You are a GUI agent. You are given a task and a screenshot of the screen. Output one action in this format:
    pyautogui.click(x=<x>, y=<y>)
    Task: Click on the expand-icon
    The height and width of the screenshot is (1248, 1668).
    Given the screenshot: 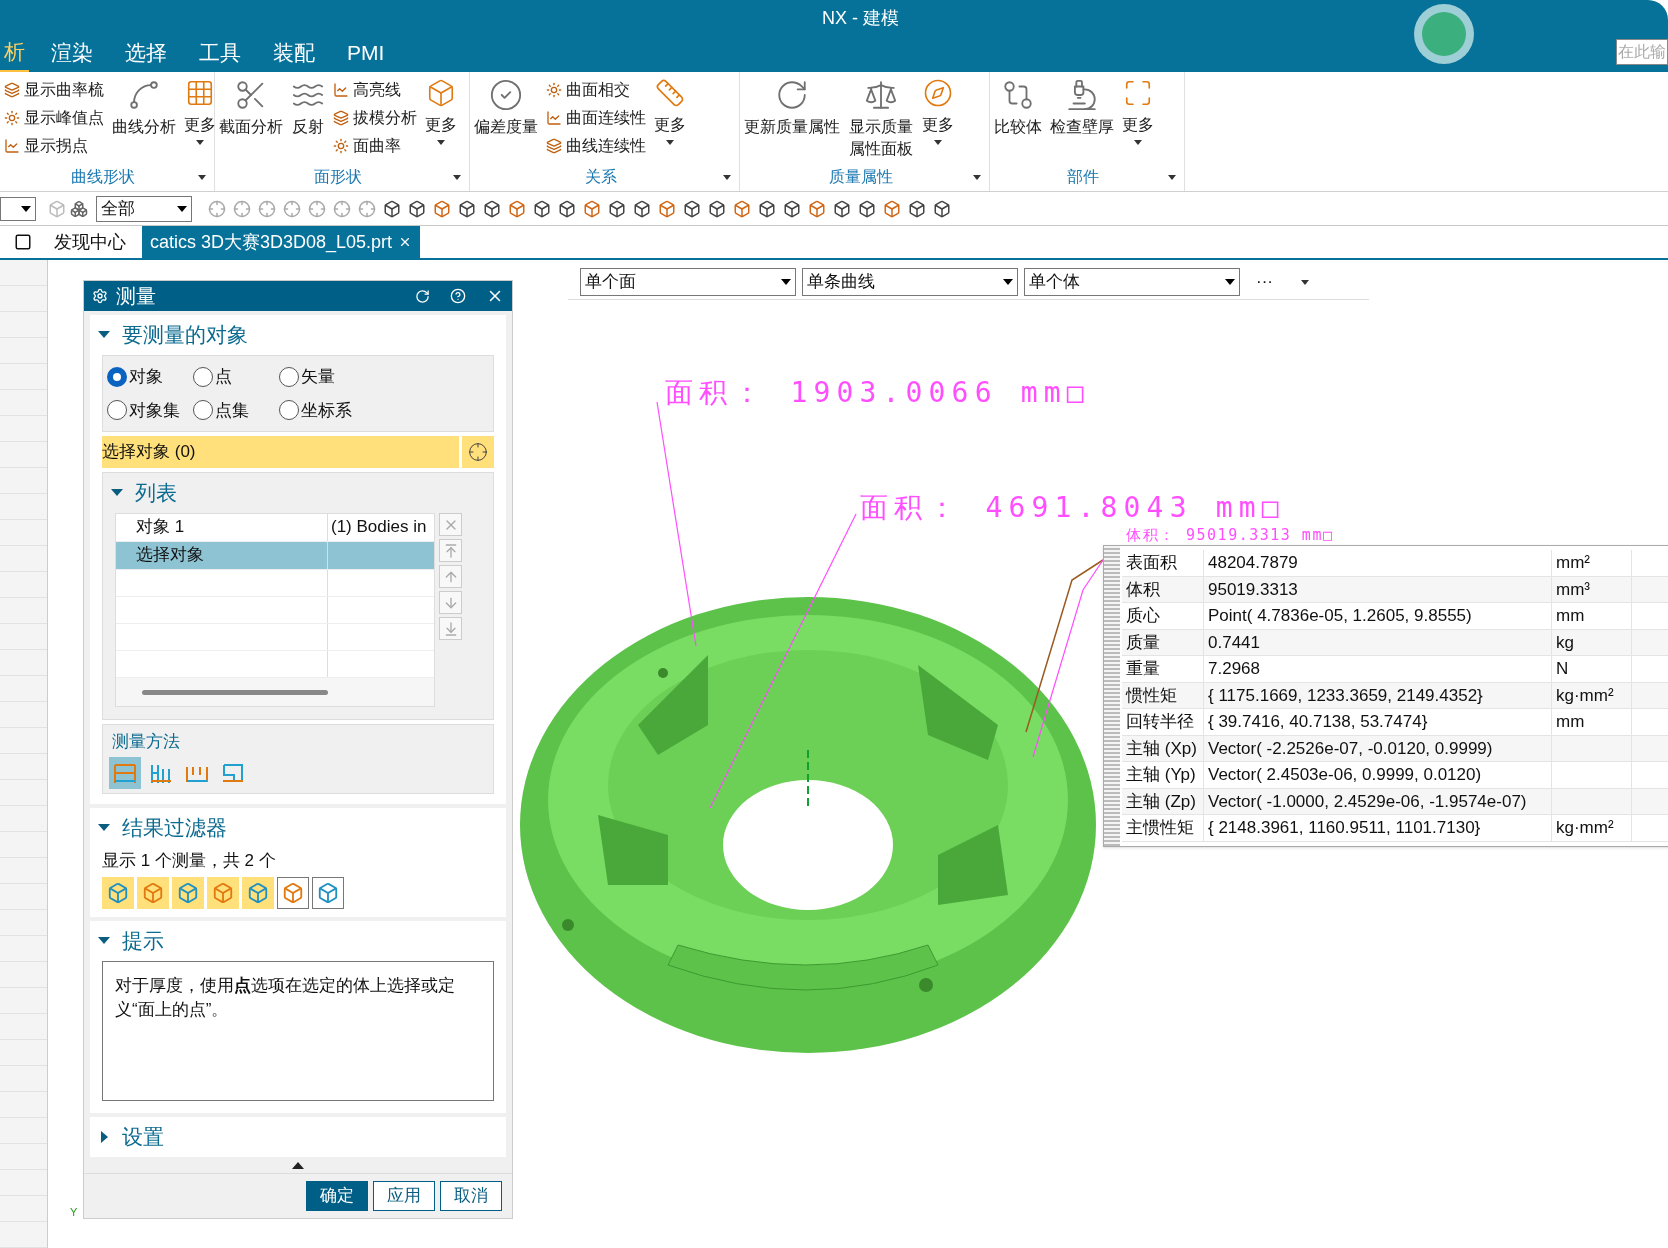 What is the action you would take?
    pyautogui.click(x=104, y=1137)
    